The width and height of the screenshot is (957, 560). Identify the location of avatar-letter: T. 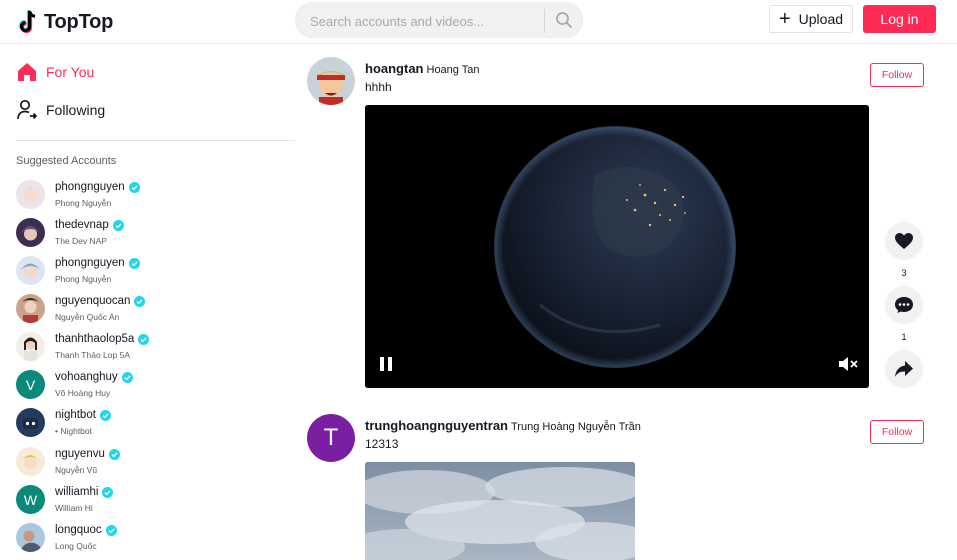
(331, 437).